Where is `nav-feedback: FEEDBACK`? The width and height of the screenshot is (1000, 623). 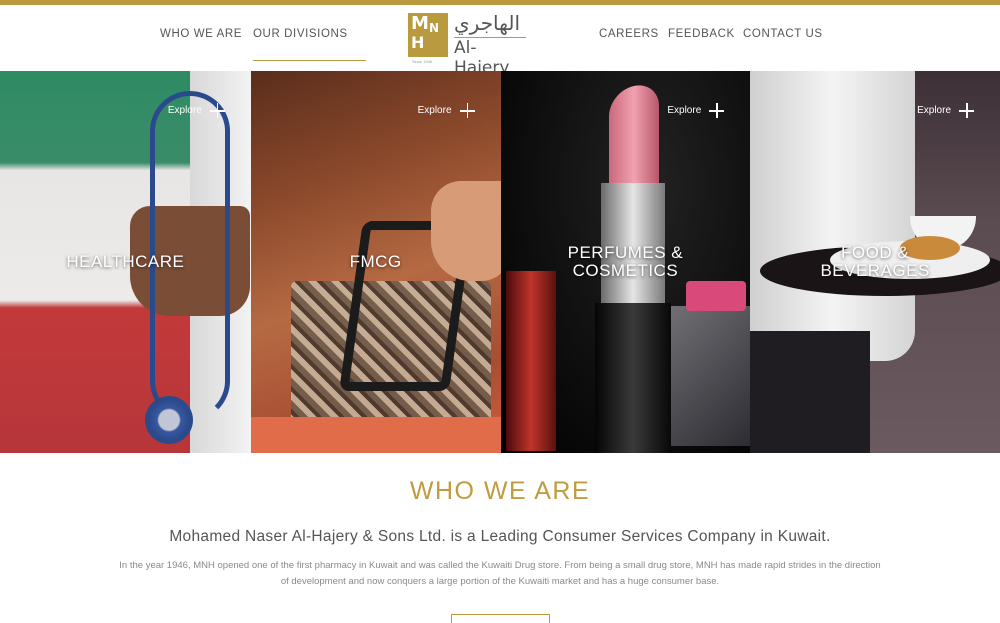
nav-feedback: FEEDBACK is located at coordinates (701, 34).